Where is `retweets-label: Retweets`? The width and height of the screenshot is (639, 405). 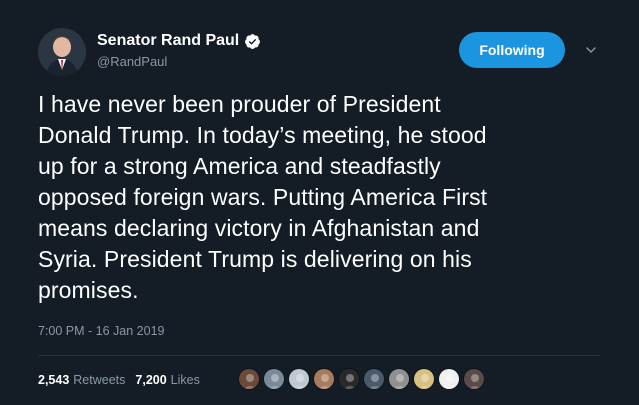 retweets-label: Retweets is located at coordinates (99, 380).